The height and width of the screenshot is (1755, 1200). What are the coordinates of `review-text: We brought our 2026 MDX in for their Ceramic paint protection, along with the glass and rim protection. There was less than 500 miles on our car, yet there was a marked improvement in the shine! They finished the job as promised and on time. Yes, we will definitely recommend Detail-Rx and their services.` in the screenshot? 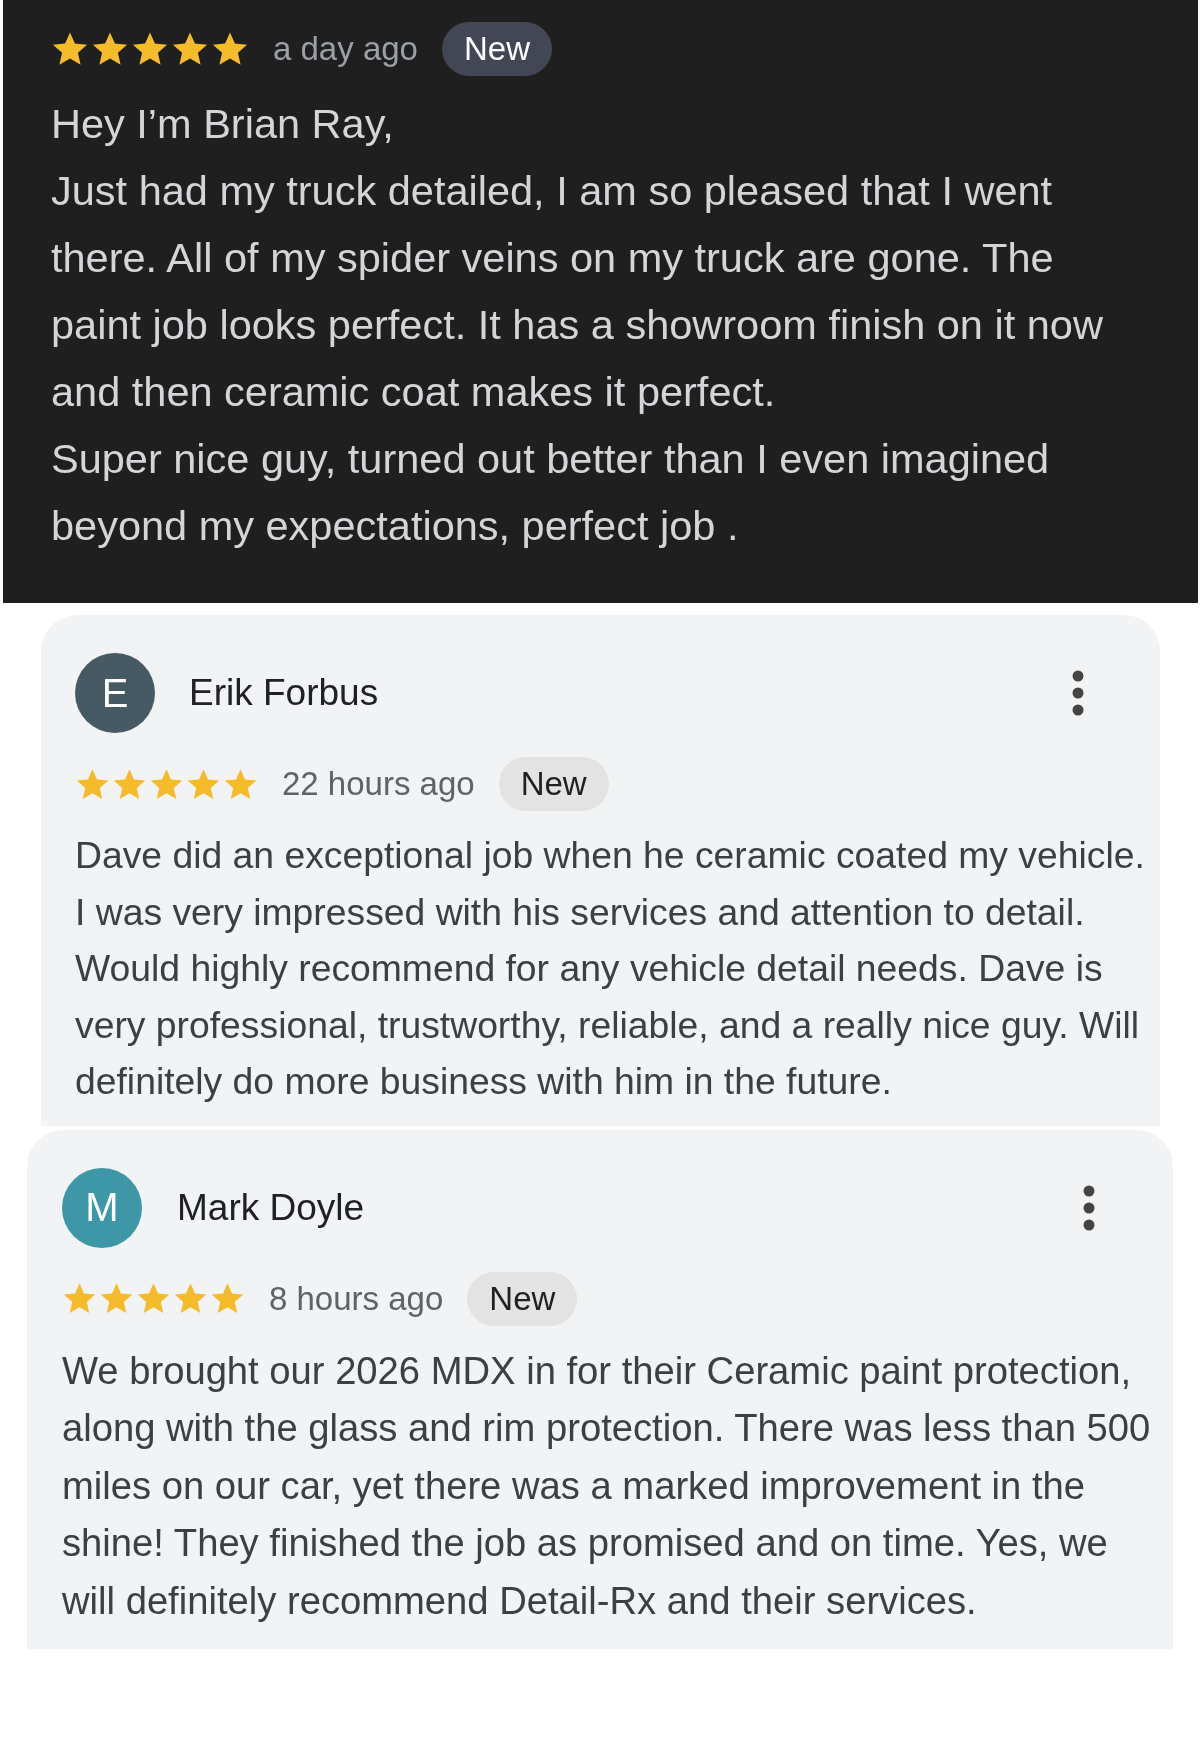 It's located at (607, 1485).